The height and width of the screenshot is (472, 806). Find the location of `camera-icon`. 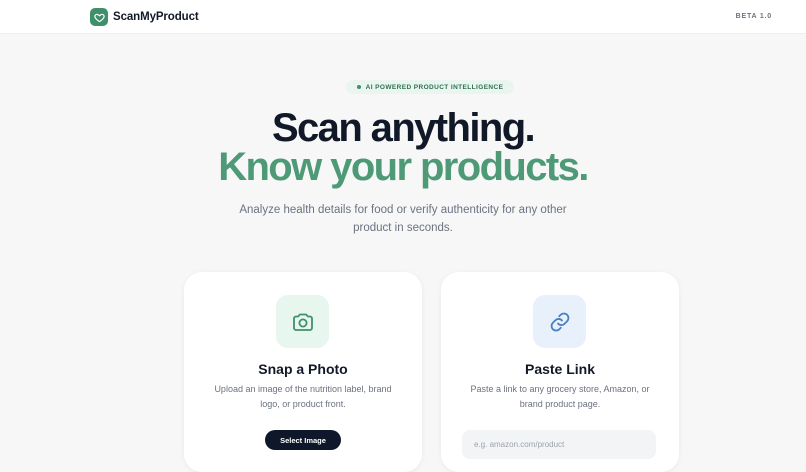

camera-icon is located at coordinates (302, 321).